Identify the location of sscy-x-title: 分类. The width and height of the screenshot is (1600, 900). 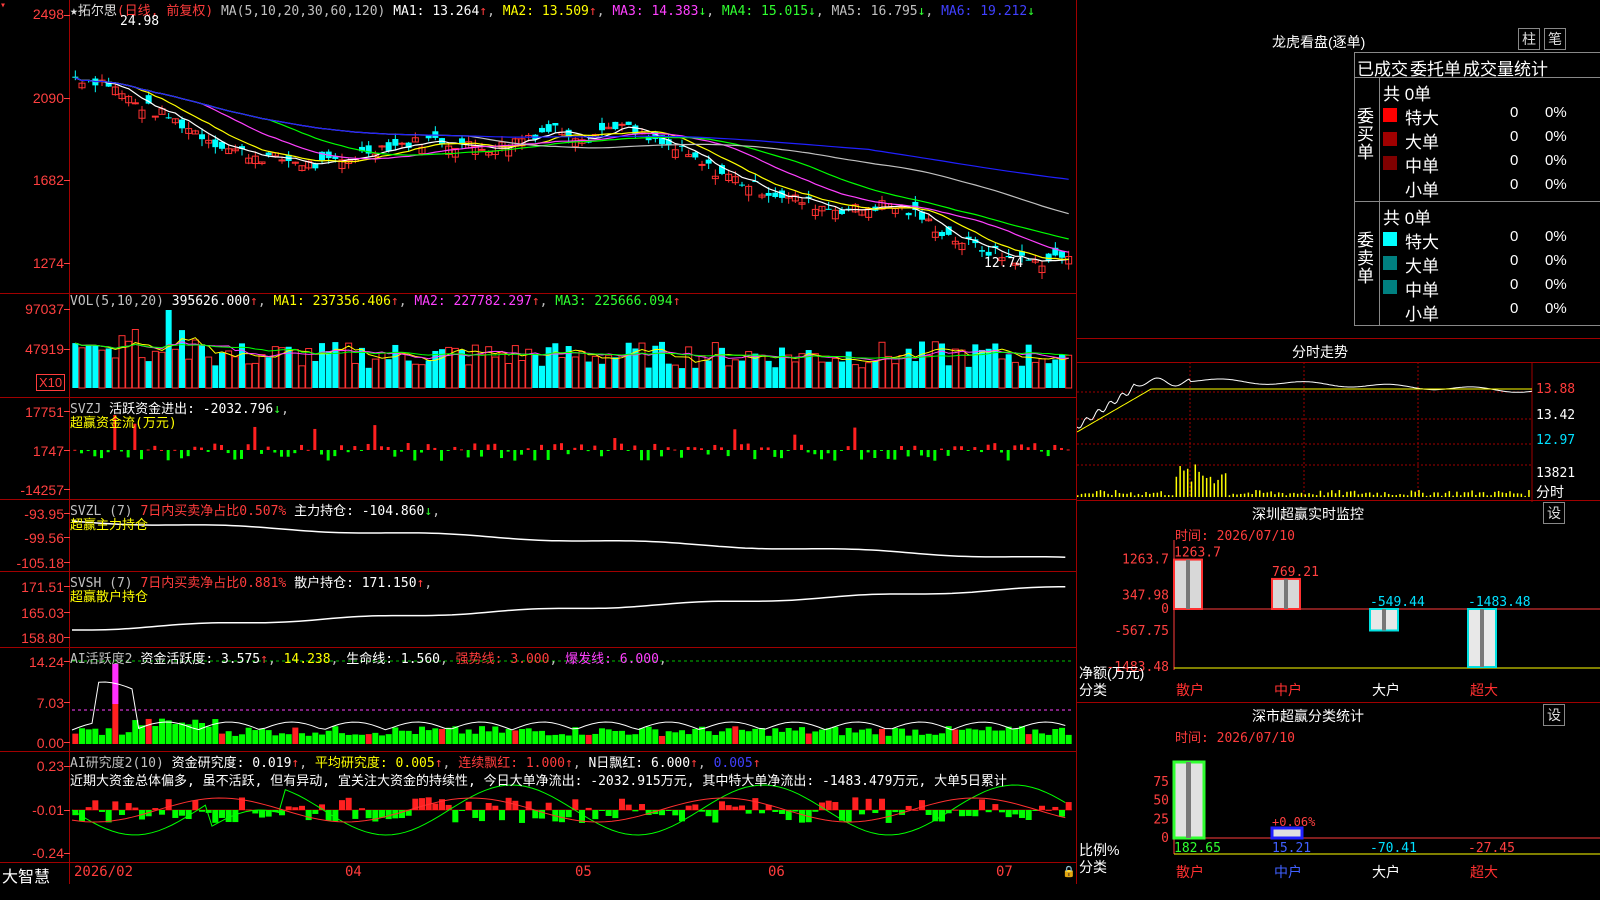
(1093, 867).